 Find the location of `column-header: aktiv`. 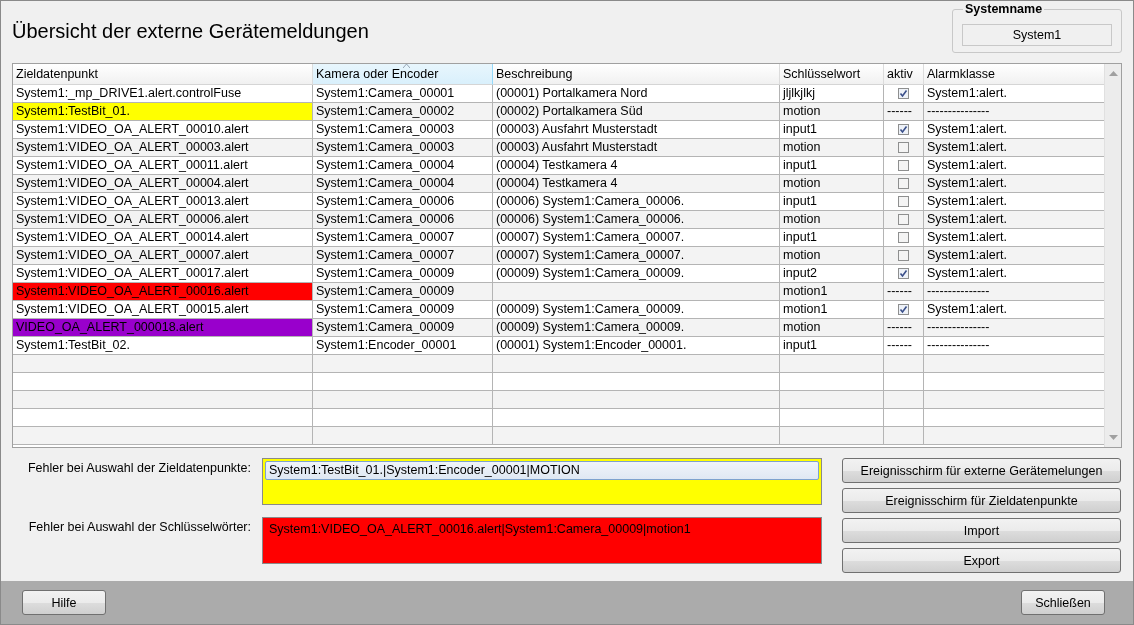

column-header: aktiv is located at coordinates (904, 74).